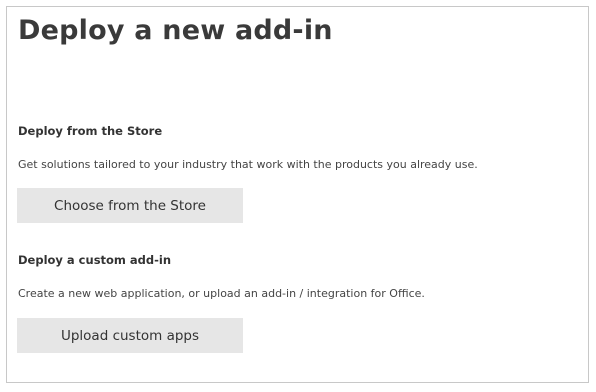 This screenshot has height=392, width=596. What do you see at coordinates (130, 205) in the screenshot?
I see `choose-from-store-button: Choose from the Store` at bounding box center [130, 205].